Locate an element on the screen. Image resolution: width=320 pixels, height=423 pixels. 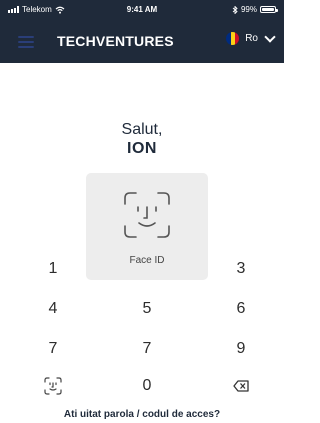
keypad-key-4: 4 is located at coordinates (53, 309).